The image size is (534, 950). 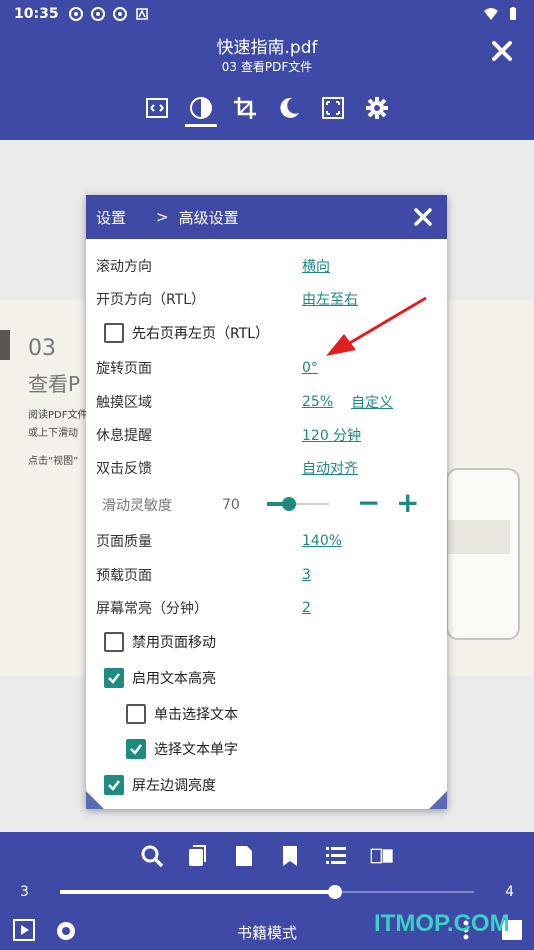 I want to click on status-icons-right, so click(x=502, y=13).